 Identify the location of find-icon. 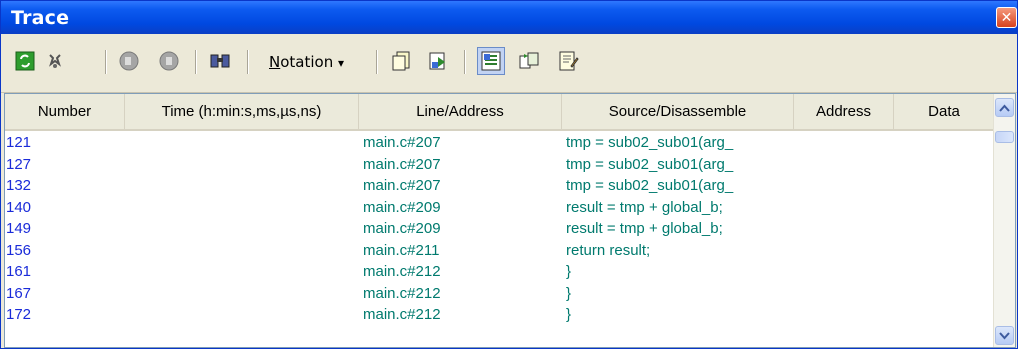
(220, 61).